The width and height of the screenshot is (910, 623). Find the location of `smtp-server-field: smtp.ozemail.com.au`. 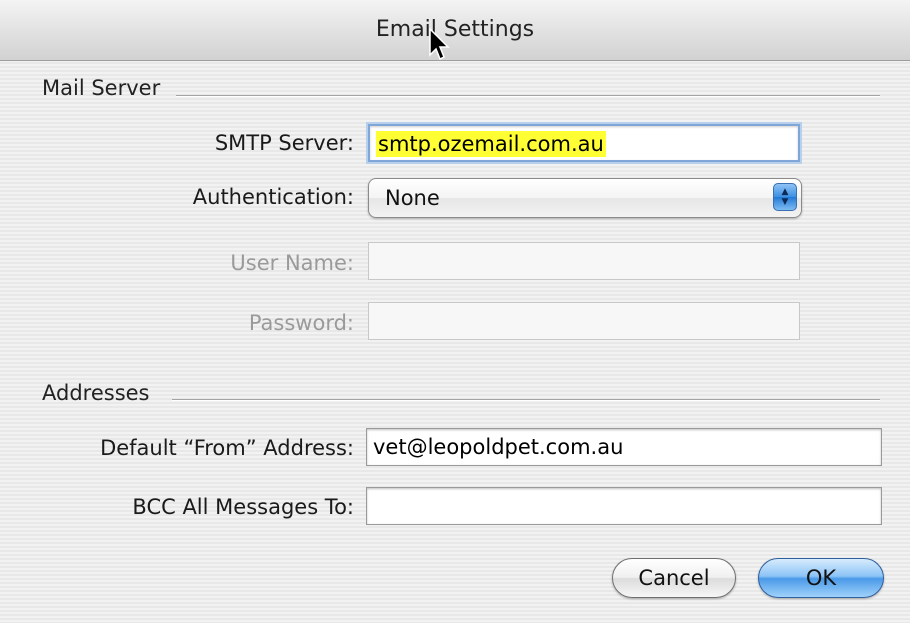

smtp-server-field: smtp.ozemail.com.au is located at coordinates (584, 143).